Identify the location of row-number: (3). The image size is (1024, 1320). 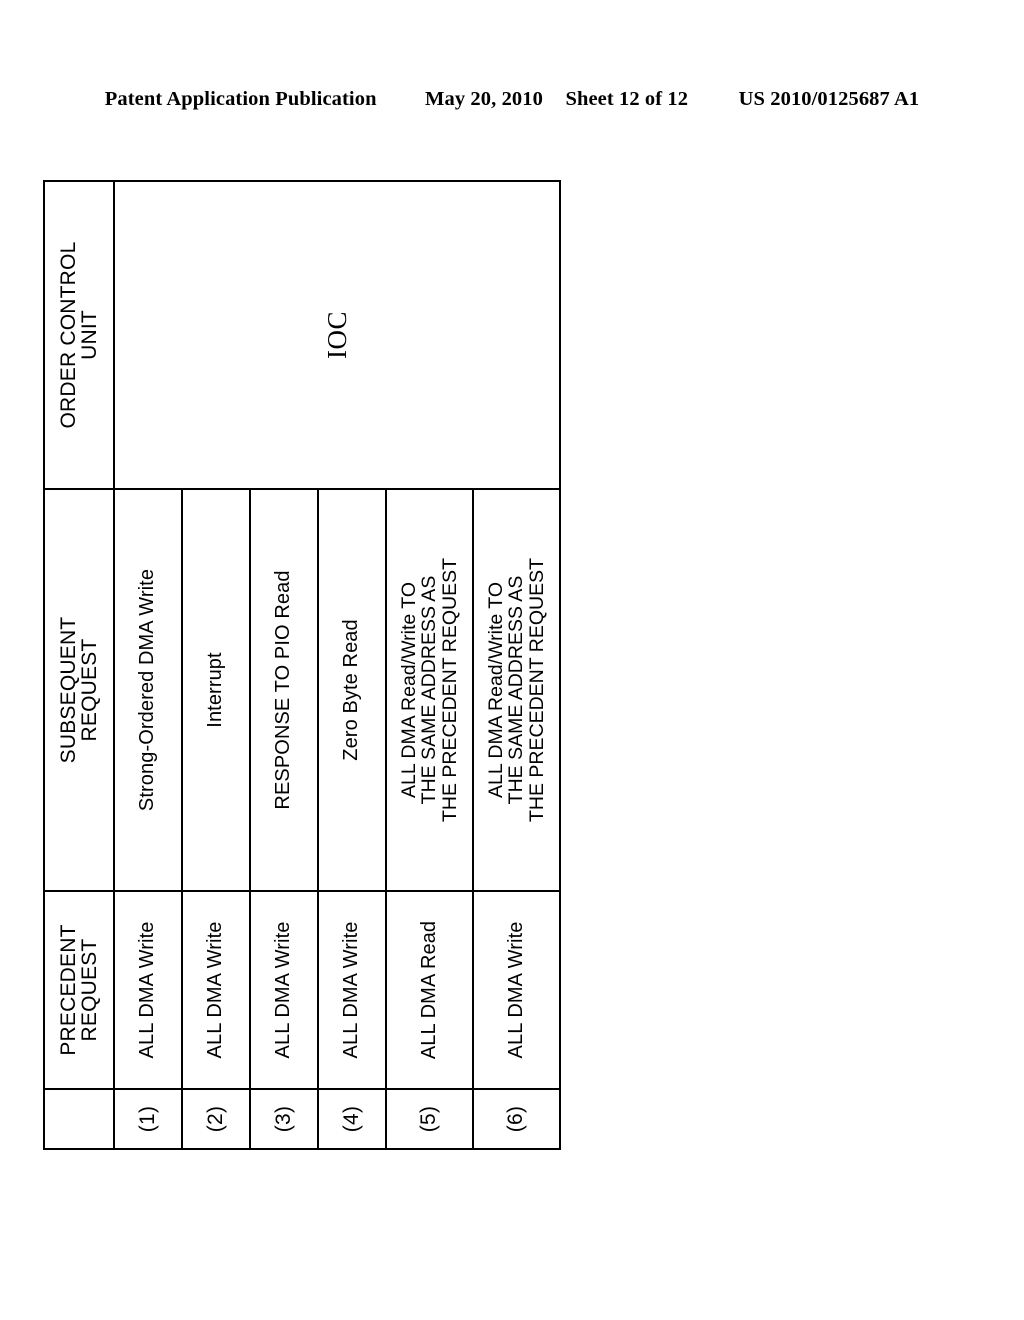
(284, 1119).